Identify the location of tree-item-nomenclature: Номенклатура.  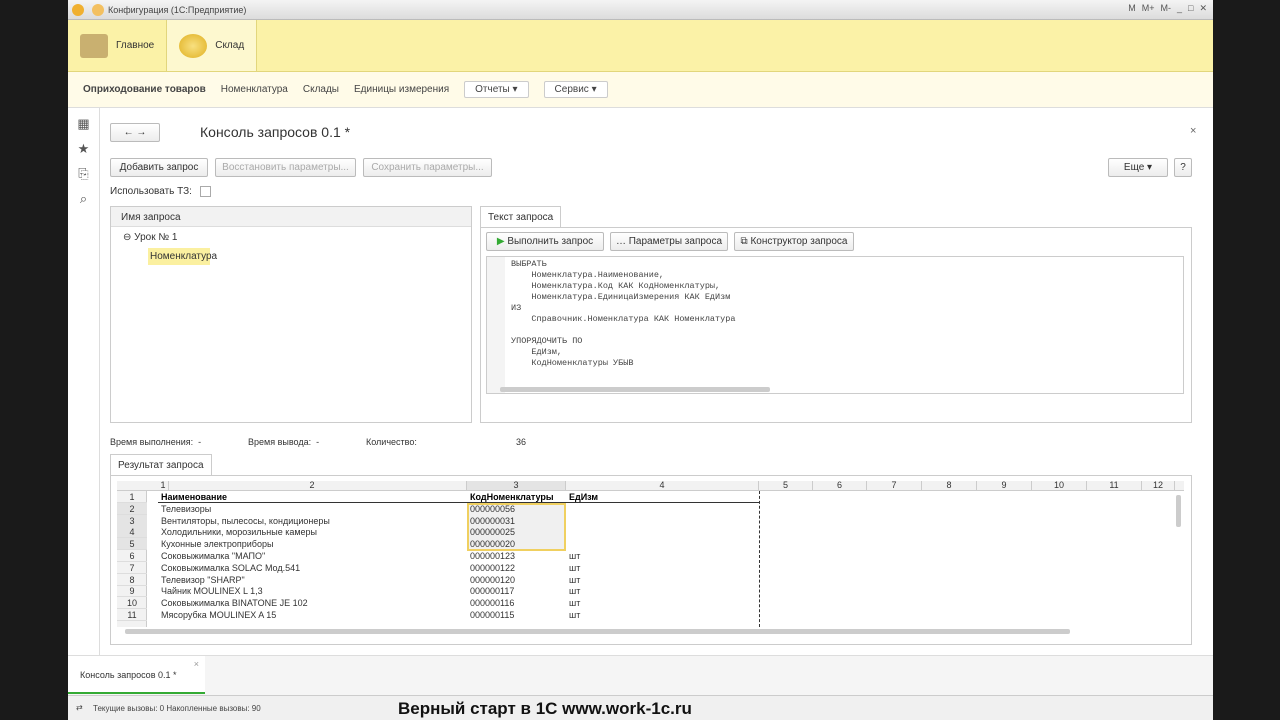
(182, 256).